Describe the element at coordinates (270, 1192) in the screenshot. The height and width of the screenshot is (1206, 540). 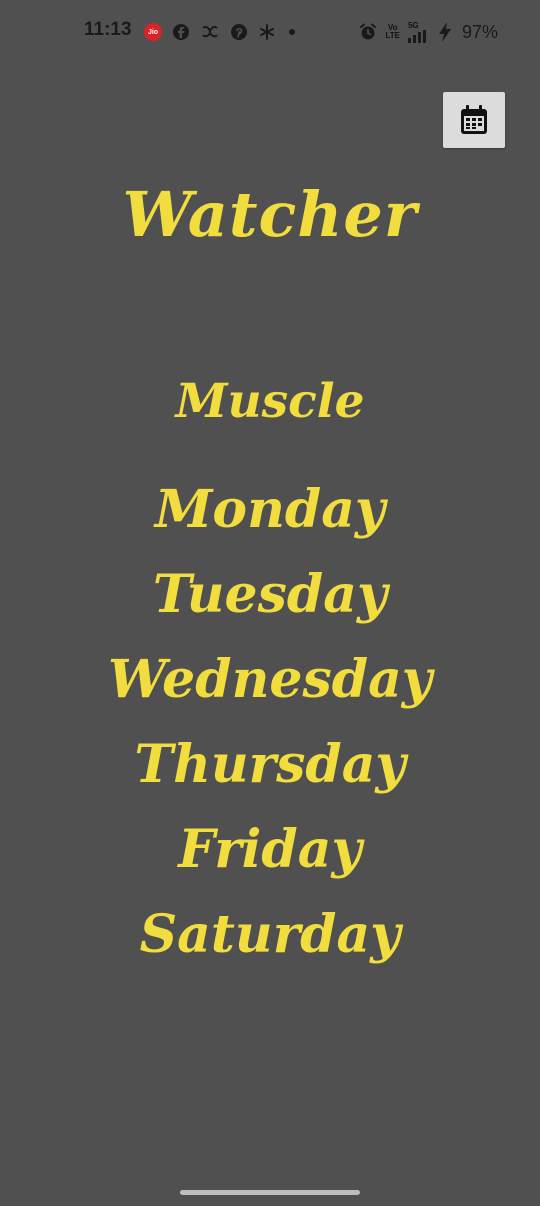
I see `home-indicator` at that location.